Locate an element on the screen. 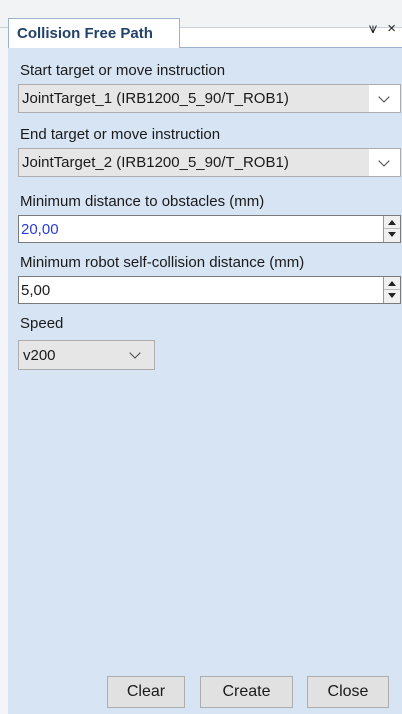 This screenshot has height=714, width=402. start-target-dropdown-button is located at coordinates (384, 98).